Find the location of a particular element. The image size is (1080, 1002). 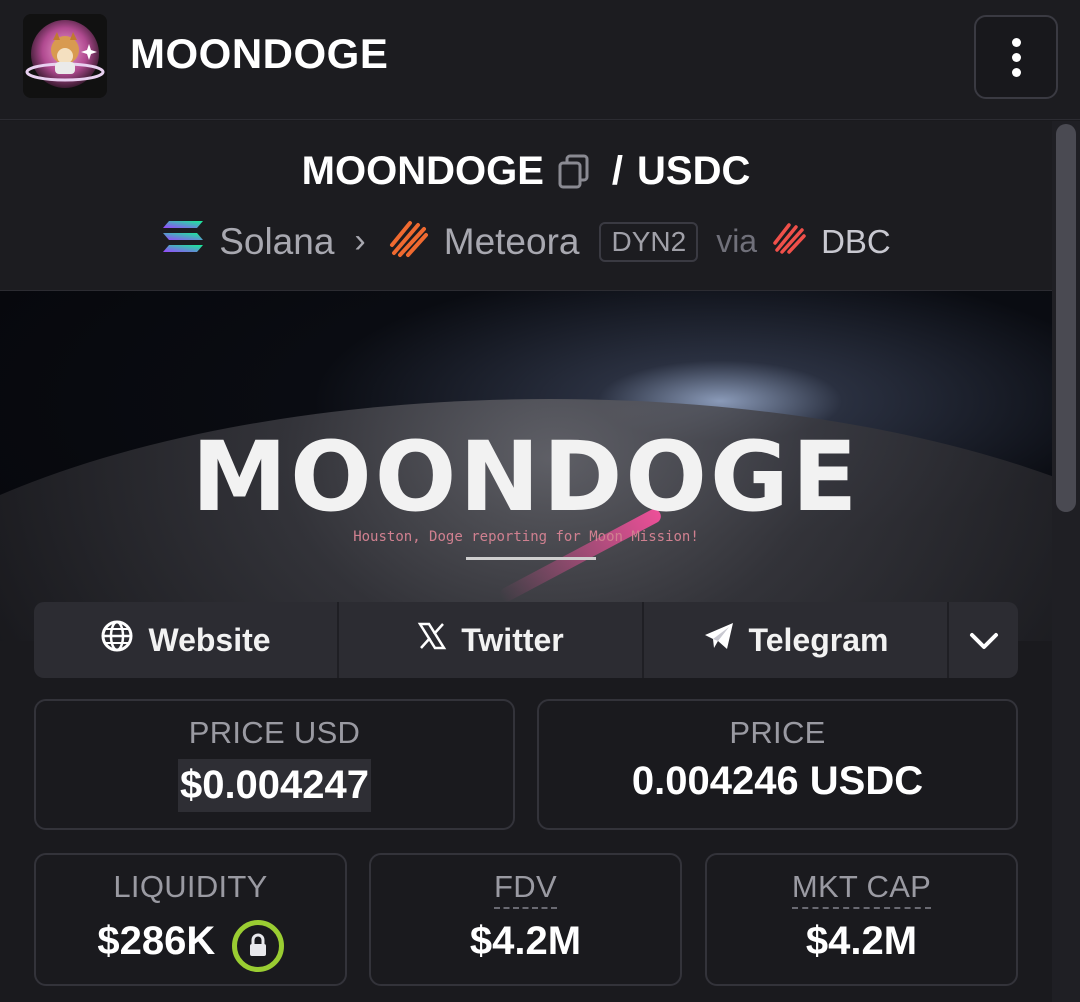

mktcap-value: $4.2M is located at coordinates (861, 941).